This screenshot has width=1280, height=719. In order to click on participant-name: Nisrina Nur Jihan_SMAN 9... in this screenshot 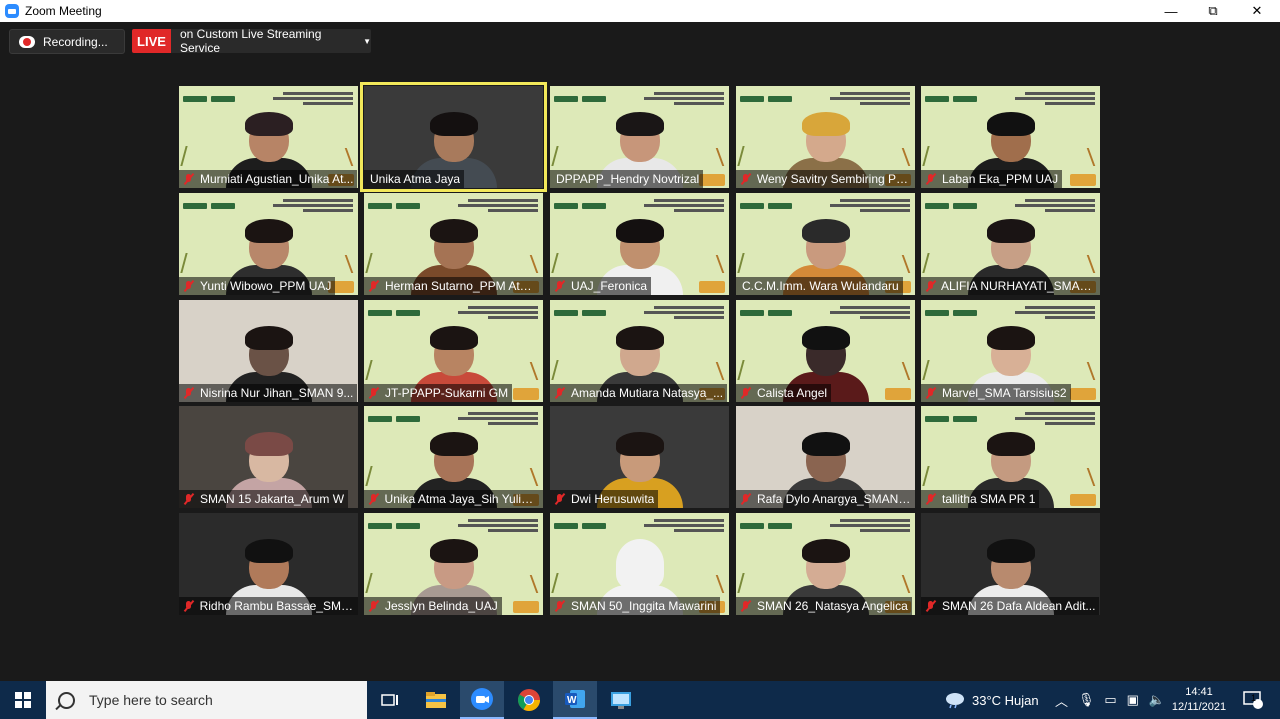, I will do `click(277, 393)`.